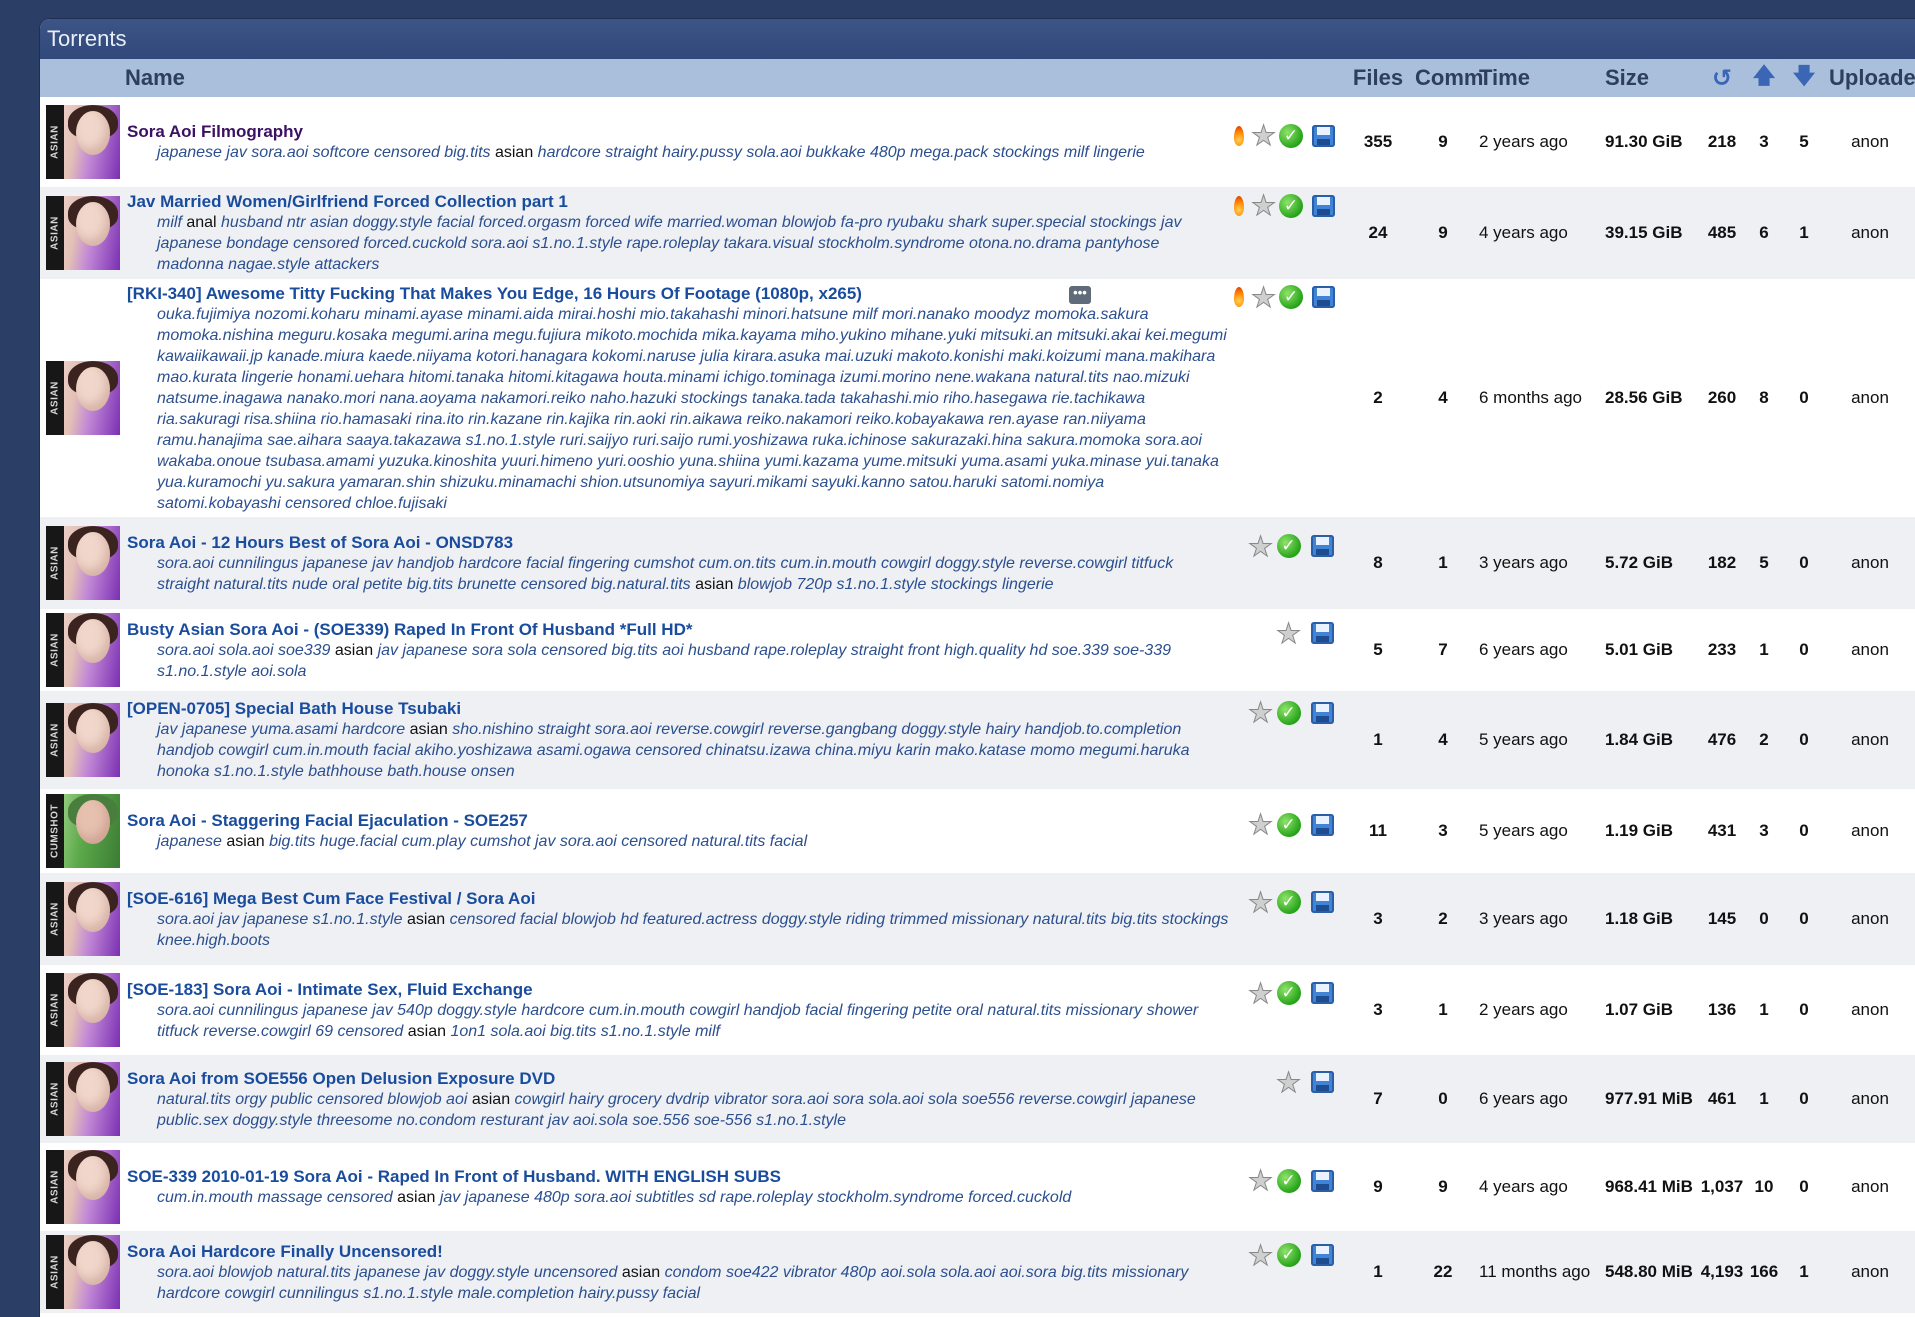 The image size is (1915, 1317). Describe the element at coordinates (1804, 78) in the screenshot. I see `header-leechers: 🡇` at that location.